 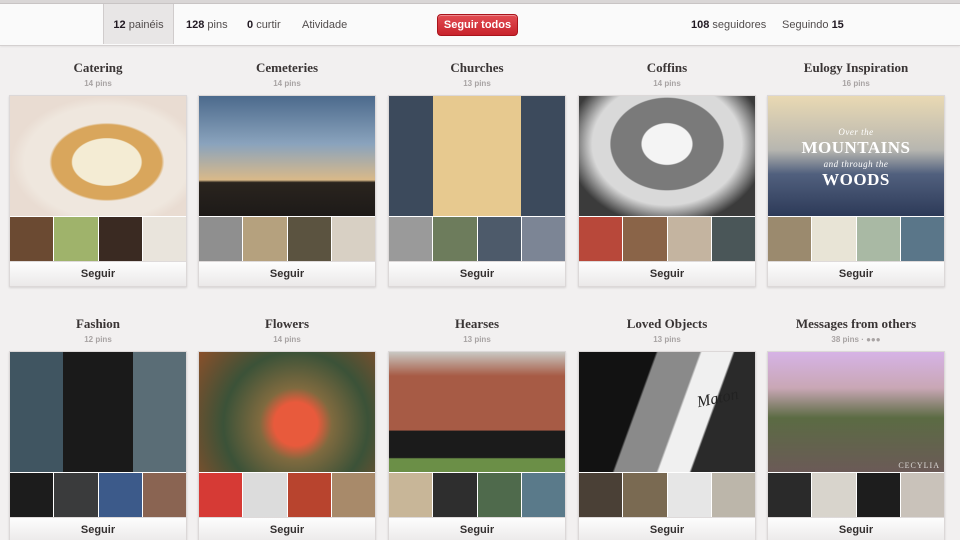 What do you see at coordinates (667, 68) in the screenshot?
I see `board-title: Coffins` at bounding box center [667, 68].